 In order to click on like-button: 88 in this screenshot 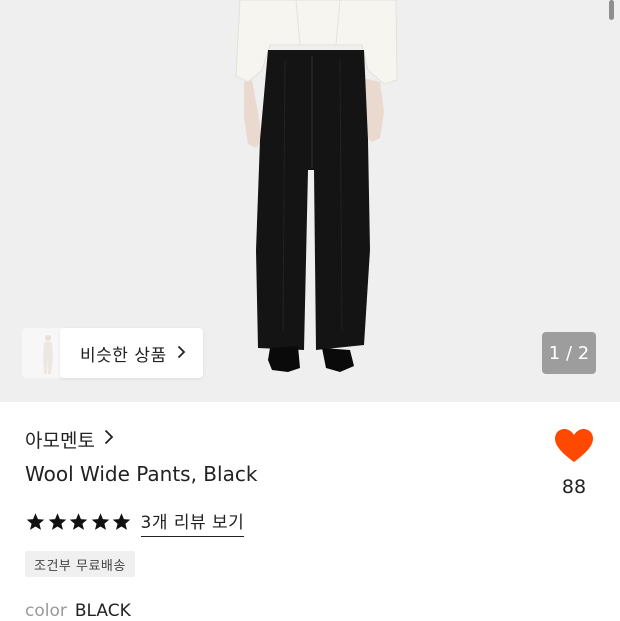, I will do `click(574, 464)`.